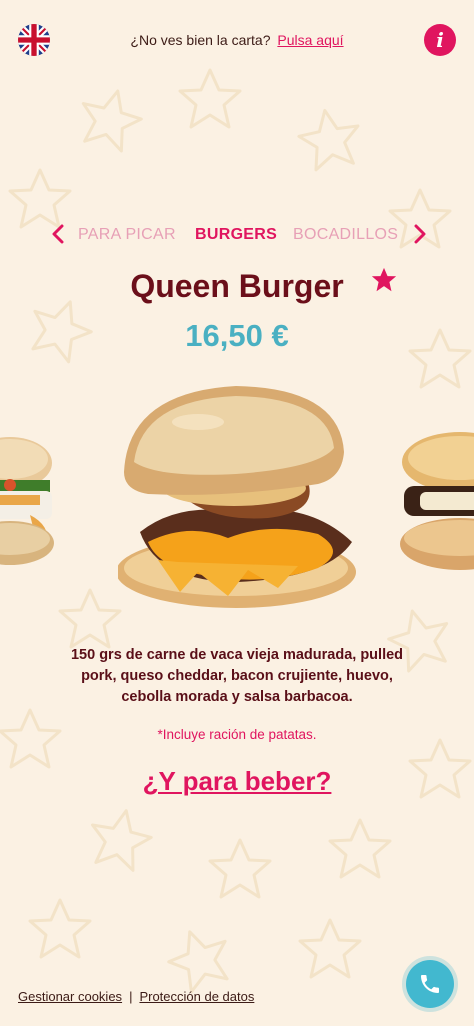 Image resolution: width=474 pixels, height=1026 pixels. Describe the element at coordinates (345, 235) in the screenshot. I see `category-bocadillos: BOCADILLOS` at that location.